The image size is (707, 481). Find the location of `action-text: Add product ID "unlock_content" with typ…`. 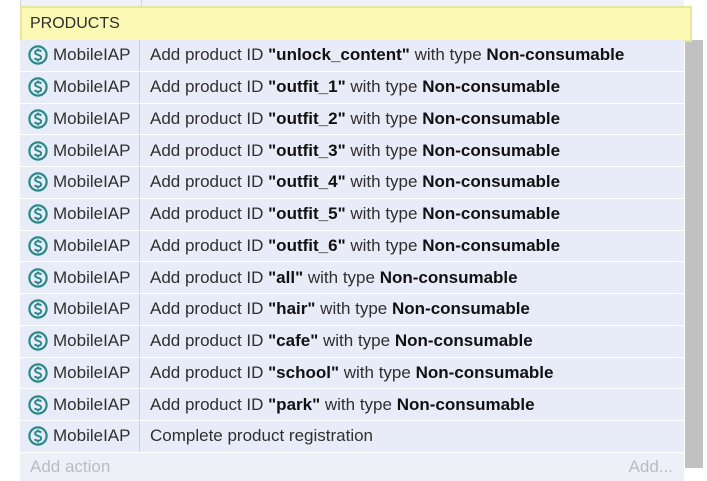

action-text: Add product ID "unlock_content" with typ… is located at coordinates (382, 55).